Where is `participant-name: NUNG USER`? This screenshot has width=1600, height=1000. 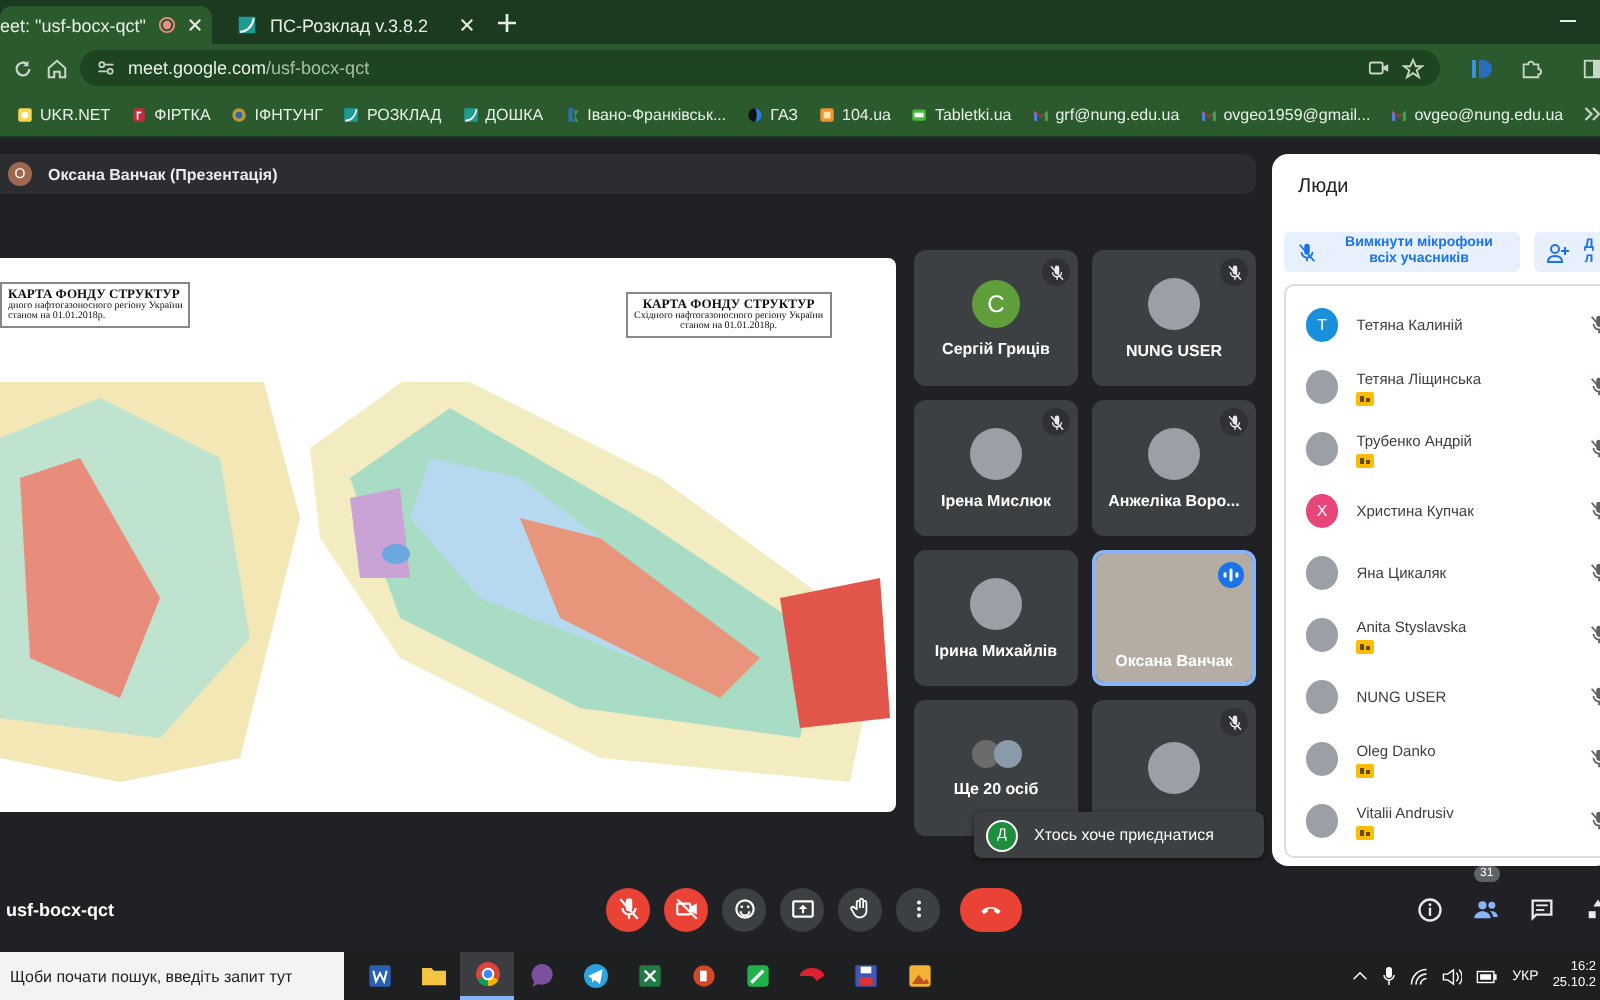
participant-name: NUNG USER is located at coordinates (1173, 350).